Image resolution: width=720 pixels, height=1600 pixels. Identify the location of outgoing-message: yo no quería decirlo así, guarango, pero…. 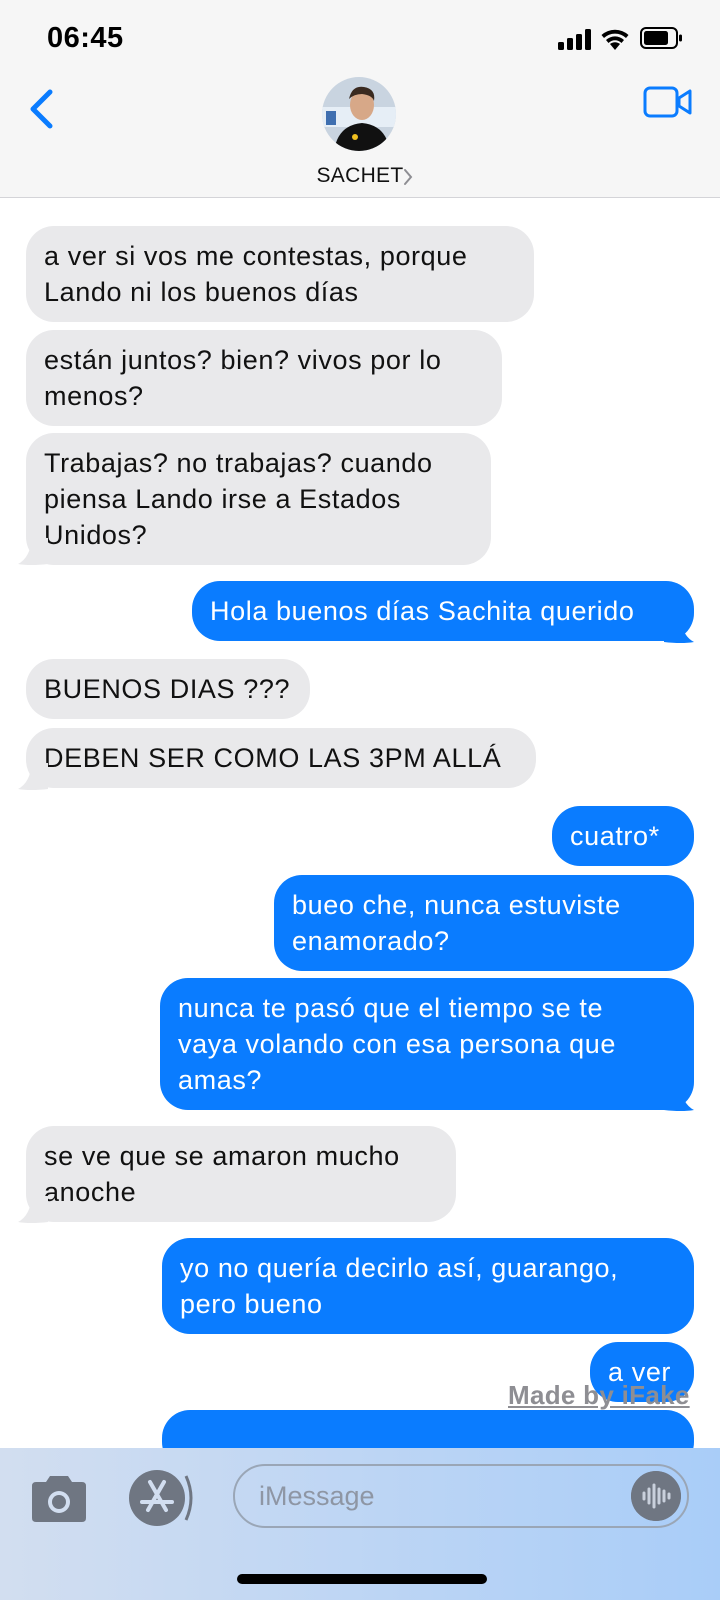
(428, 1286).